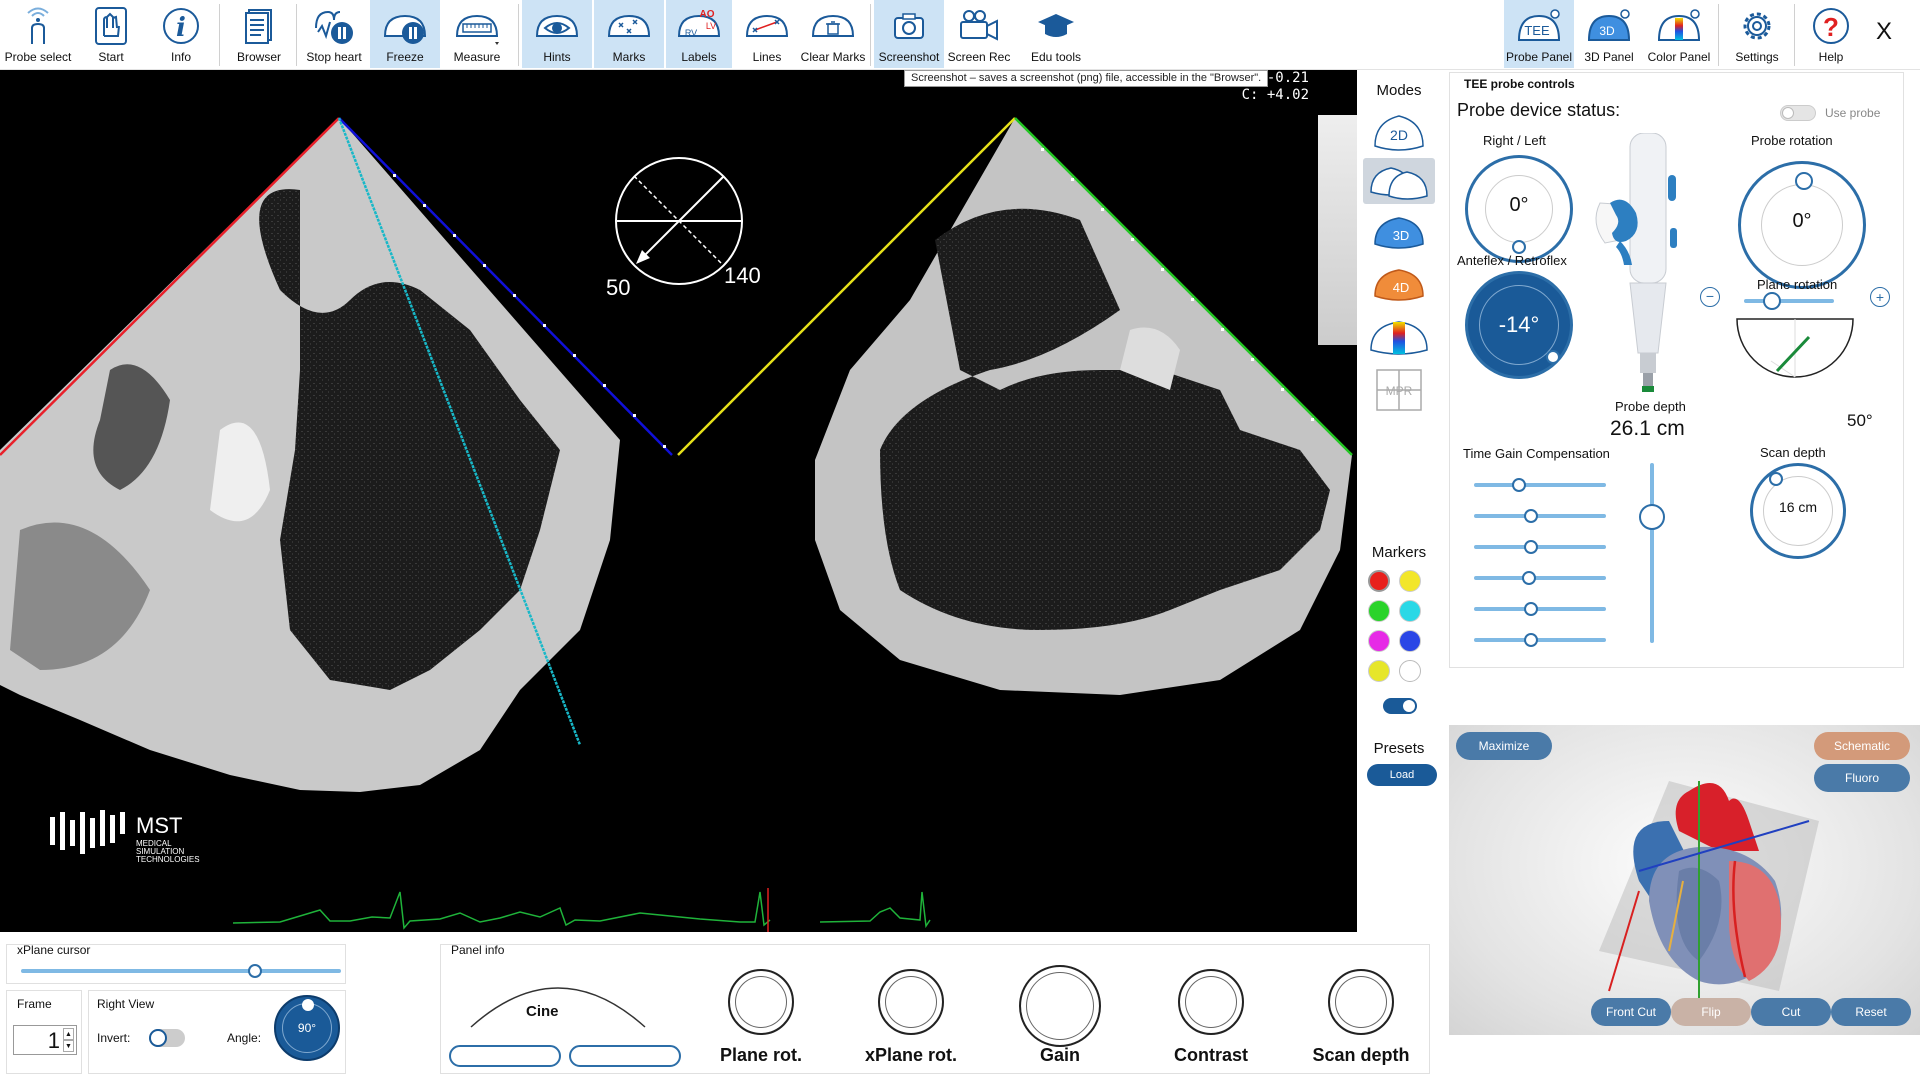 Image resolution: width=1920 pixels, height=1080 pixels. I want to click on clear-marks-button: Clear Marks, so click(833, 34).